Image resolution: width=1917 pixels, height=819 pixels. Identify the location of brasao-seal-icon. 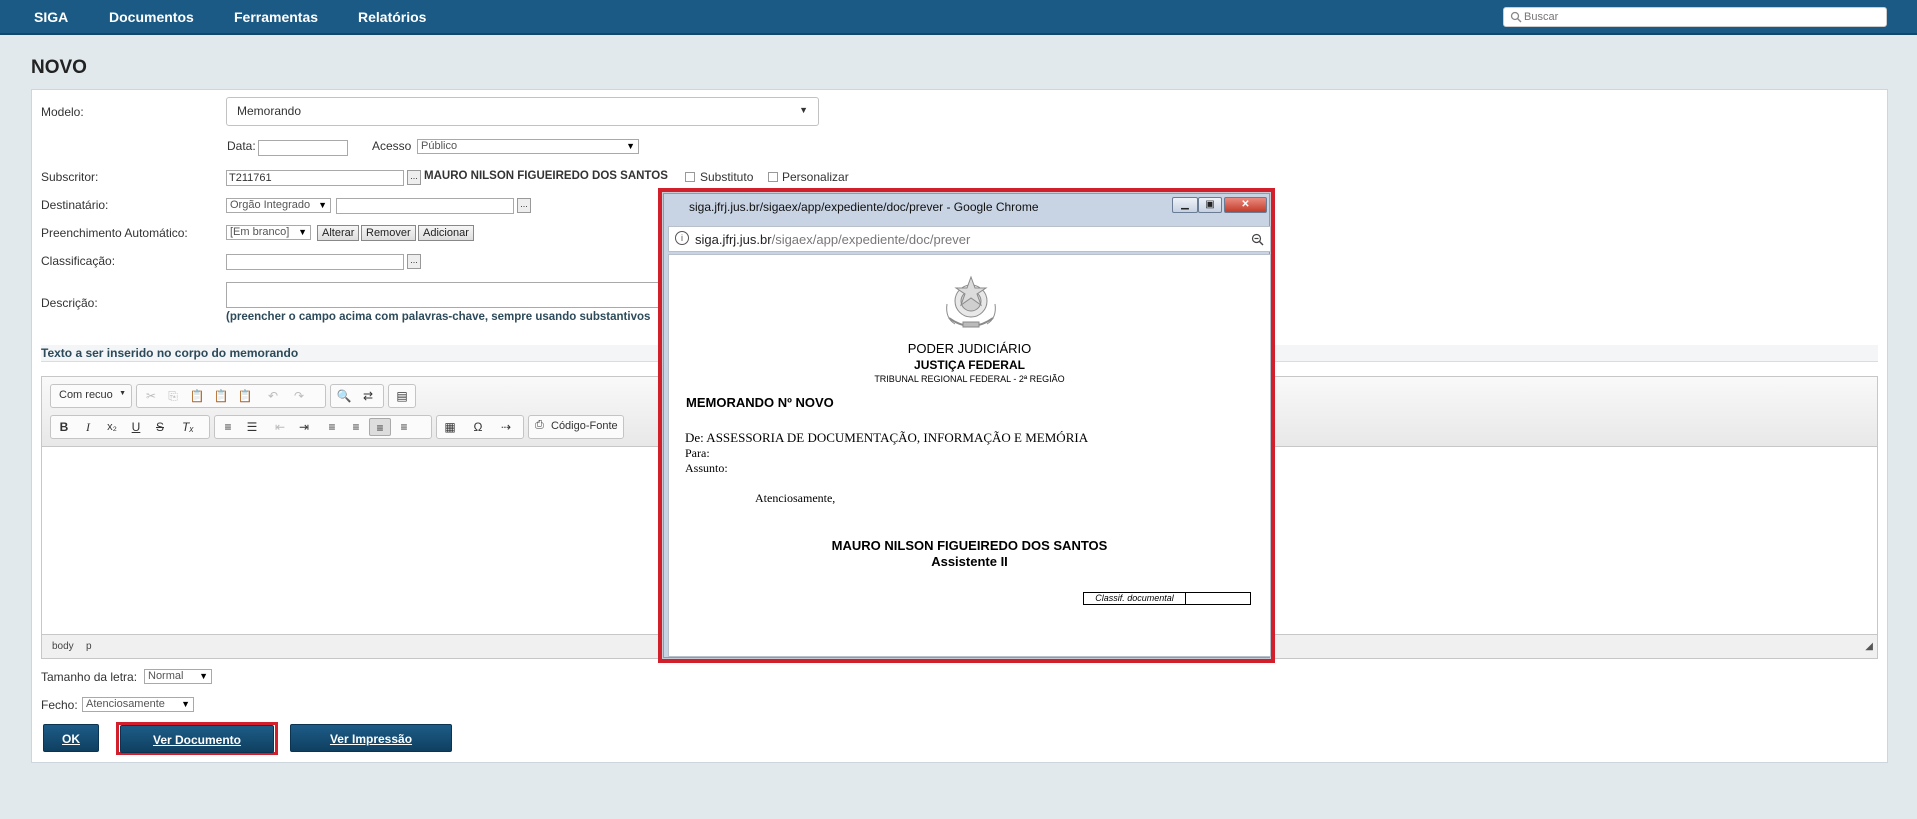
(971, 301).